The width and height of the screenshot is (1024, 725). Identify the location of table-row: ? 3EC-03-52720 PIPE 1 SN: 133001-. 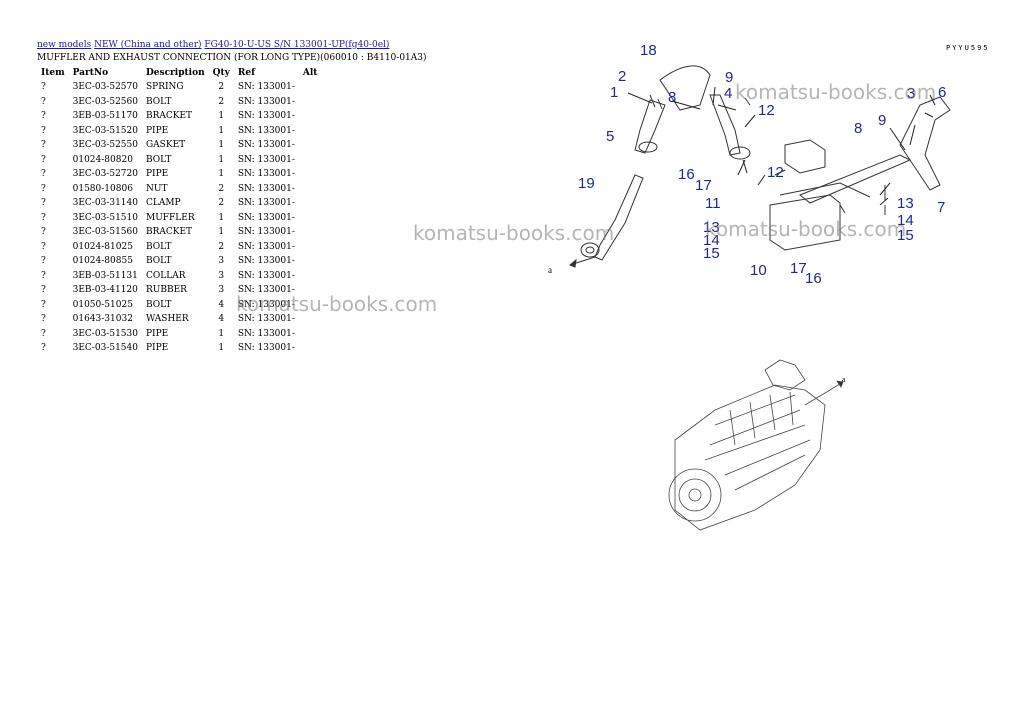
(182, 174).